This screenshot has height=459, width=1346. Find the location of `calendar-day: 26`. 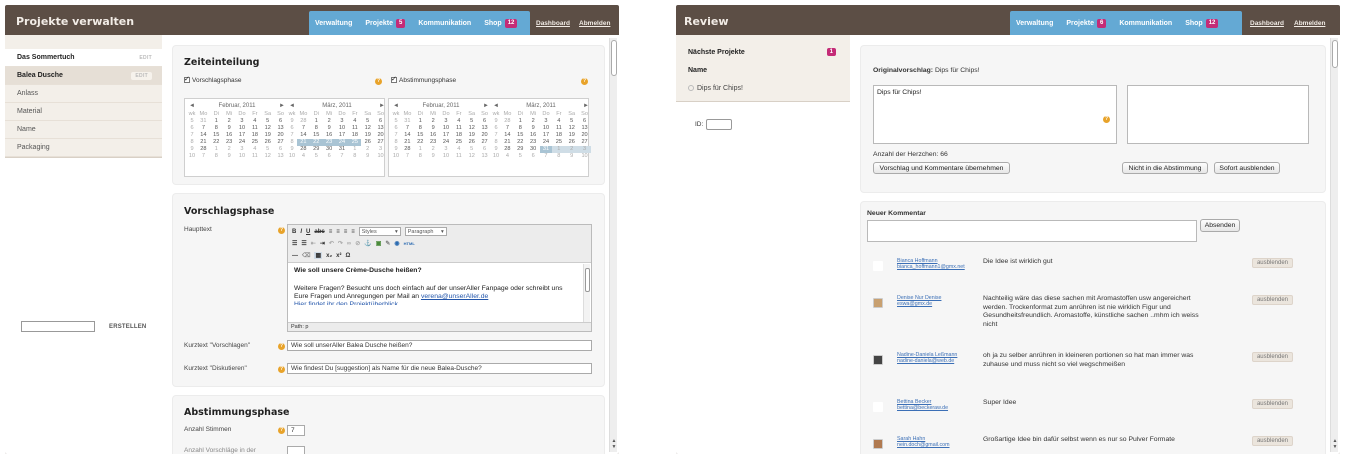

calendar-day: 26 is located at coordinates (267, 142).